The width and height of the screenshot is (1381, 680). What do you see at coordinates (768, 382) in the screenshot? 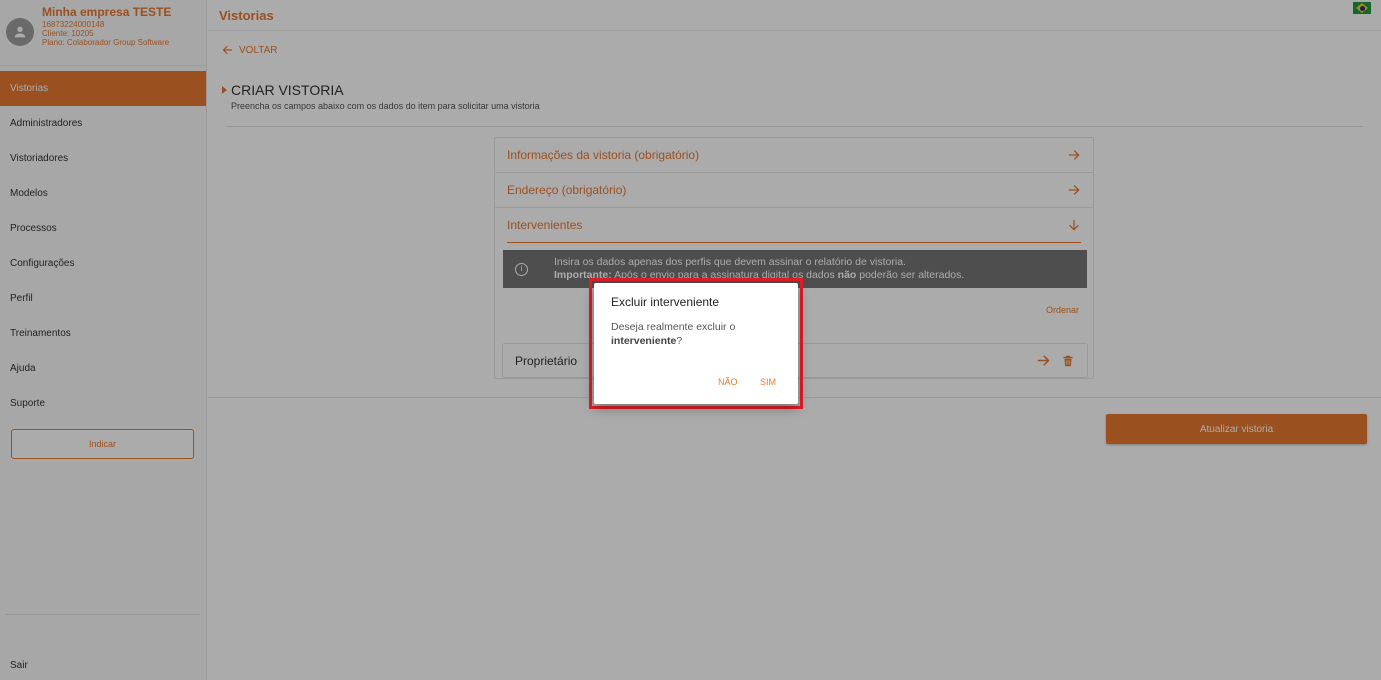
I see `dialog-yes-button: SIM` at bounding box center [768, 382].